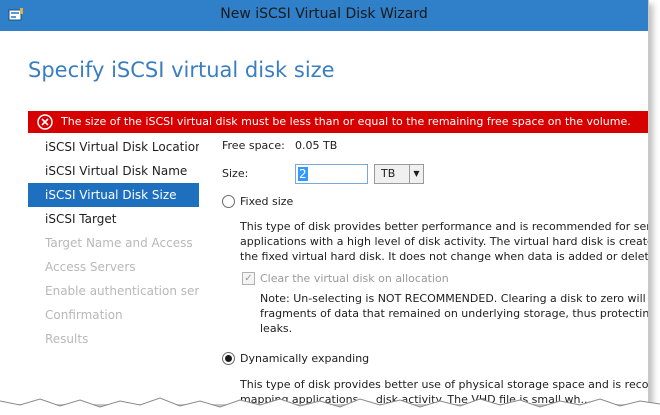 This screenshot has width=660, height=415. What do you see at coordinates (67, 339) in the screenshot?
I see `nav-item-results: Results` at bounding box center [67, 339].